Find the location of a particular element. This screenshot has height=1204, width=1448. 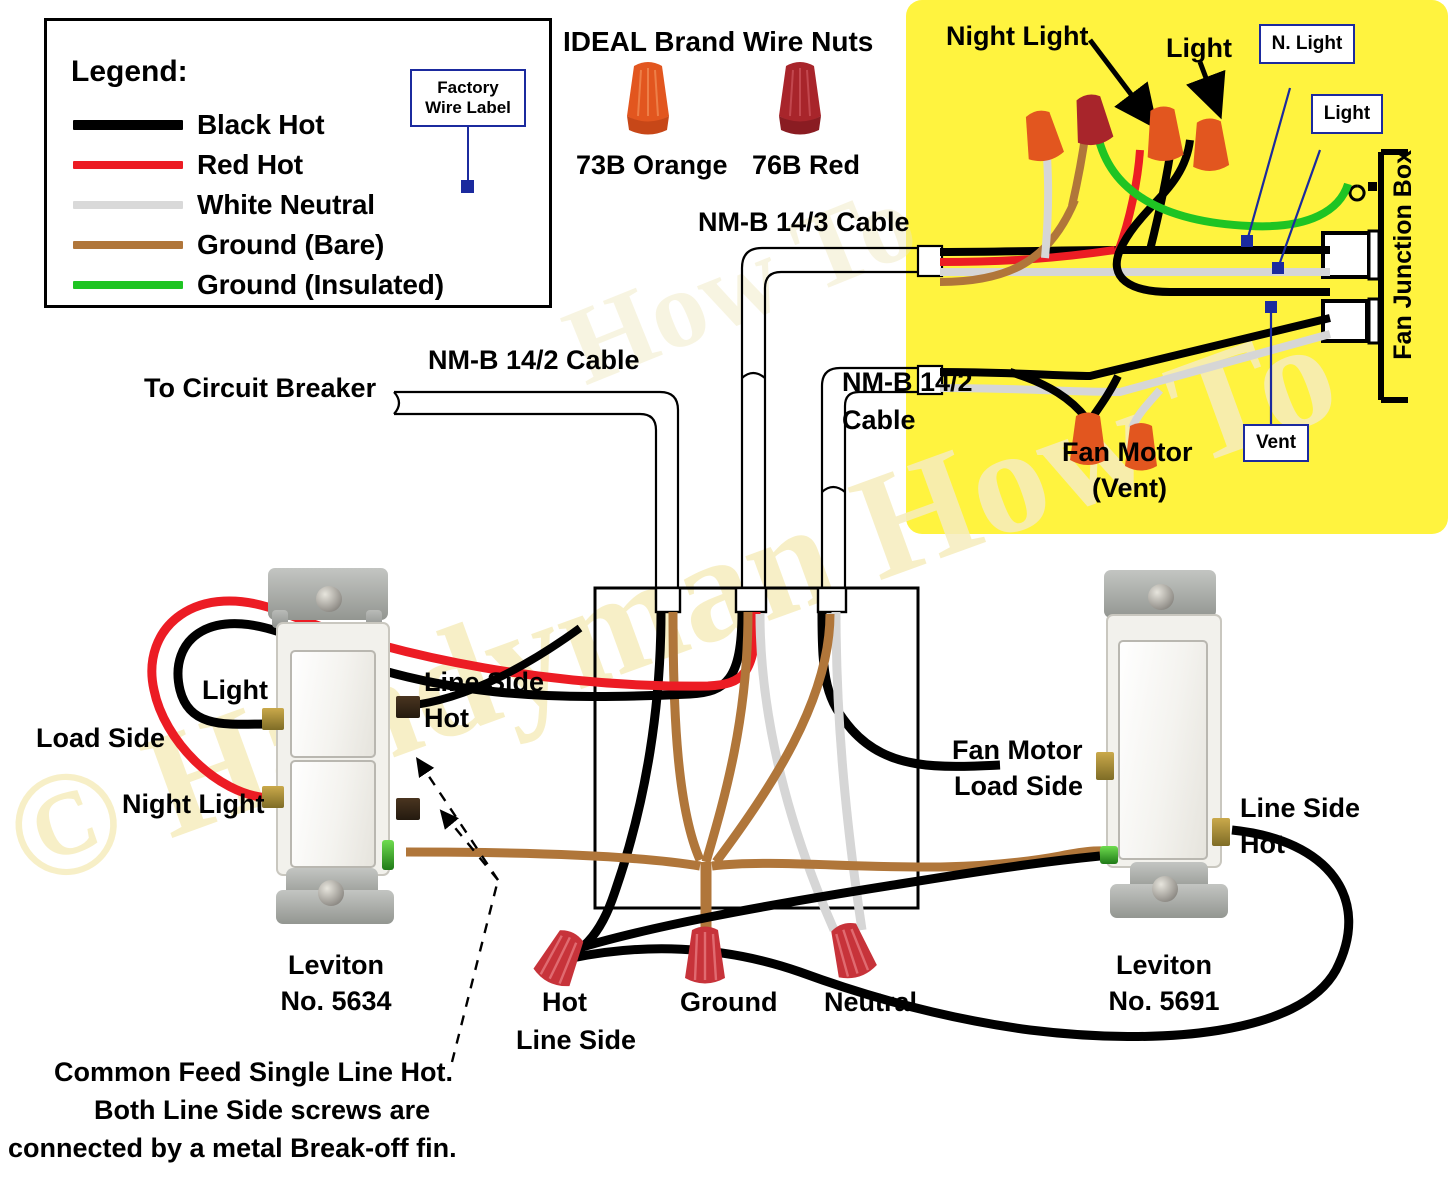

left-switch-brand: Leviton is located at coordinates (335, 965).